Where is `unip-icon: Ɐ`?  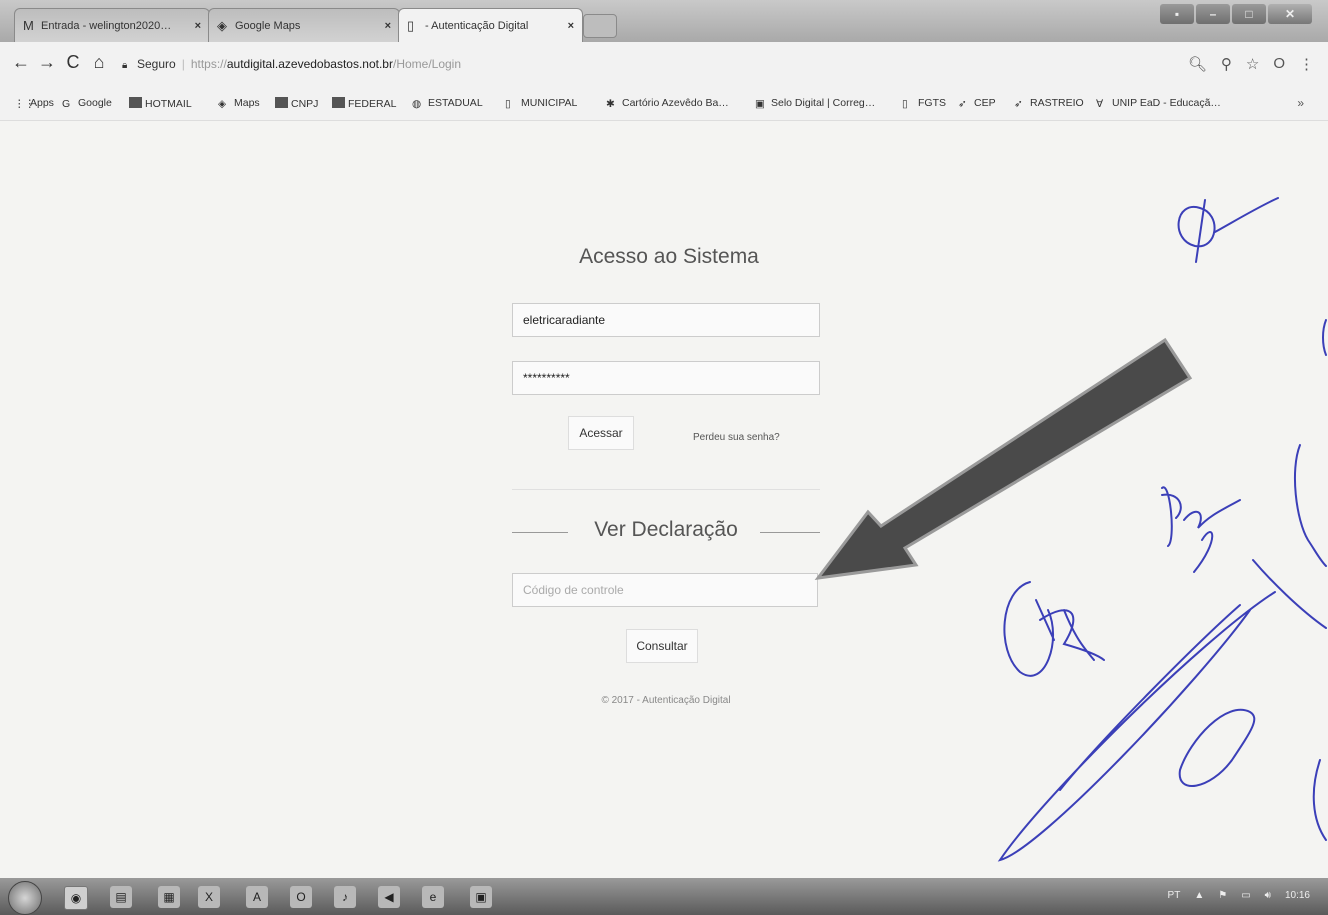
unip-icon: Ɐ is located at coordinates (1100, 104).